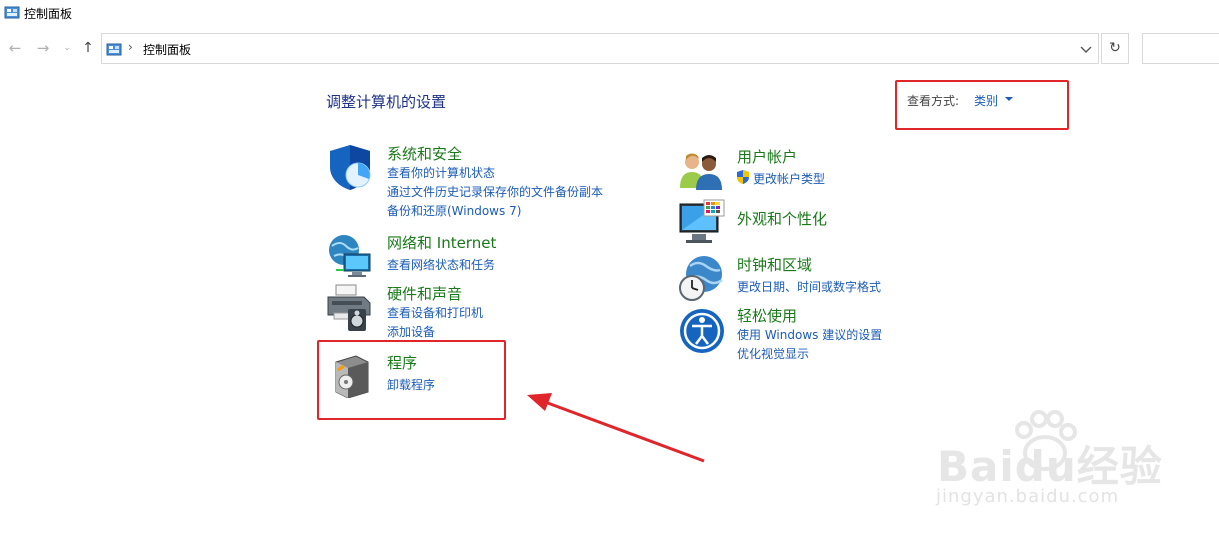  Describe the element at coordinates (1028, 496) in the screenshot. I see `watermark-url: jingyan.baidu.com` at that location.